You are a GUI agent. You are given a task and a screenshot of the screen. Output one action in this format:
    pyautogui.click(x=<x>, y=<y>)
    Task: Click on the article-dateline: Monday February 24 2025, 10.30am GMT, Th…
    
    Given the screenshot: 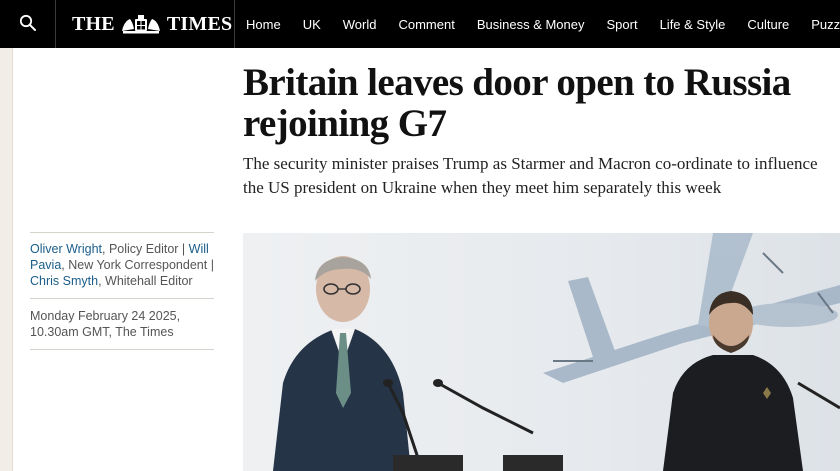 What is the action you would take?
    pyautogui.click(x=105, y=324)
    